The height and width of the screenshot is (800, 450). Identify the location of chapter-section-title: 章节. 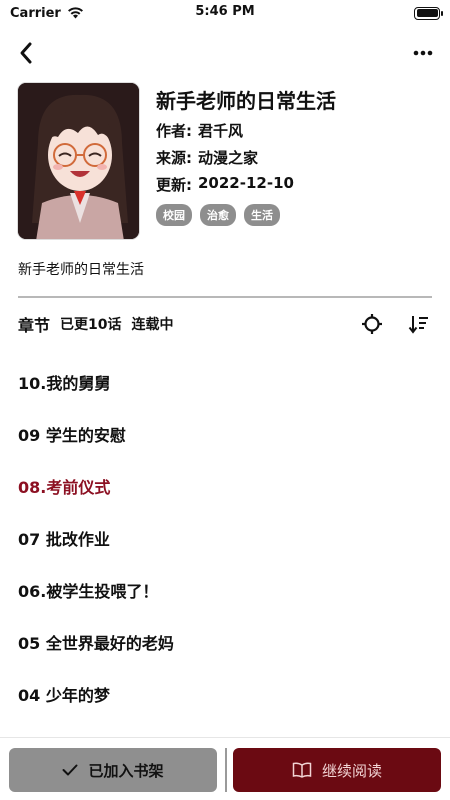
(34, 325).